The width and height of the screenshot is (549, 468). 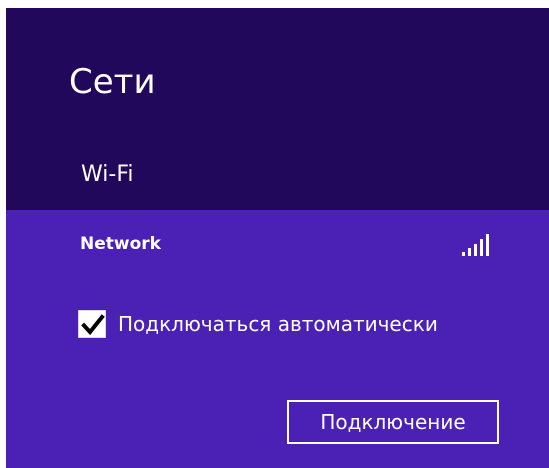 I want to click on checkmark-icon, so click(x=93, y=325).